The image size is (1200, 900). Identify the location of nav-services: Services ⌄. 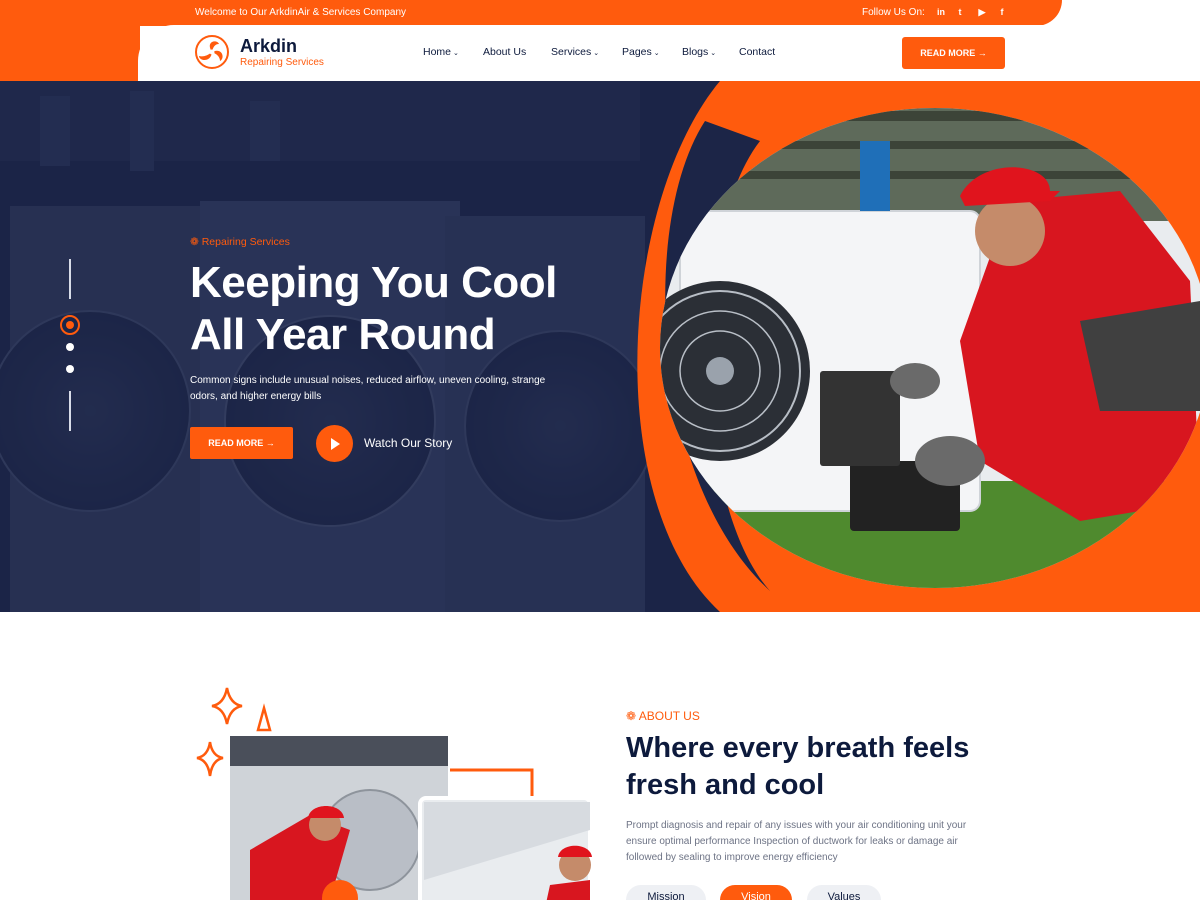
(575, 52).